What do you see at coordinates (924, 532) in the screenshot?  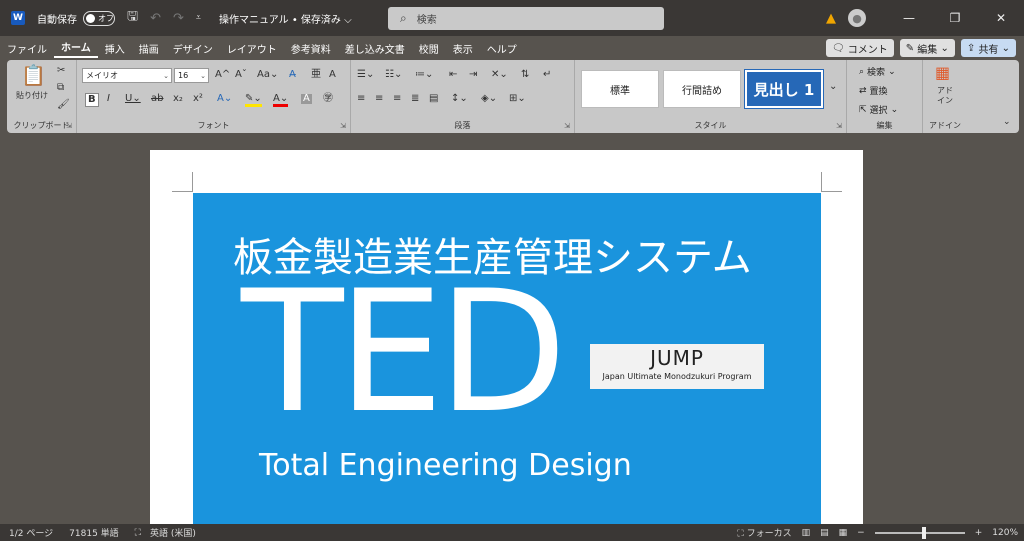 I see `zoom-slider-thumb` at bounding box center [924, 532].